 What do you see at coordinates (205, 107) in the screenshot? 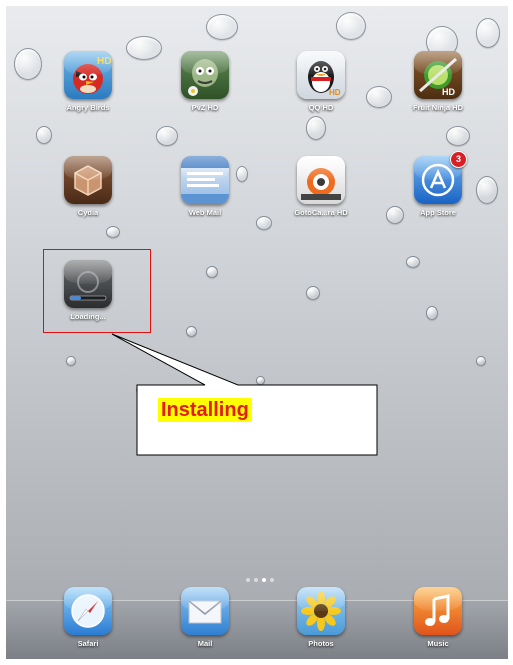
I see `app-label: PvZ HD` at bounding box center [205, 107].